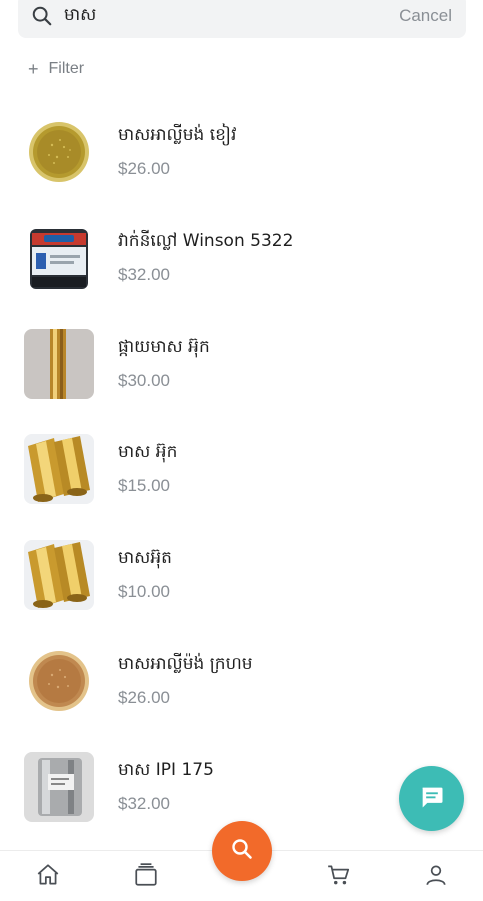 The width and height of the screenshot is (483, 901). I want to click on cart-icon, so click(339, 877).